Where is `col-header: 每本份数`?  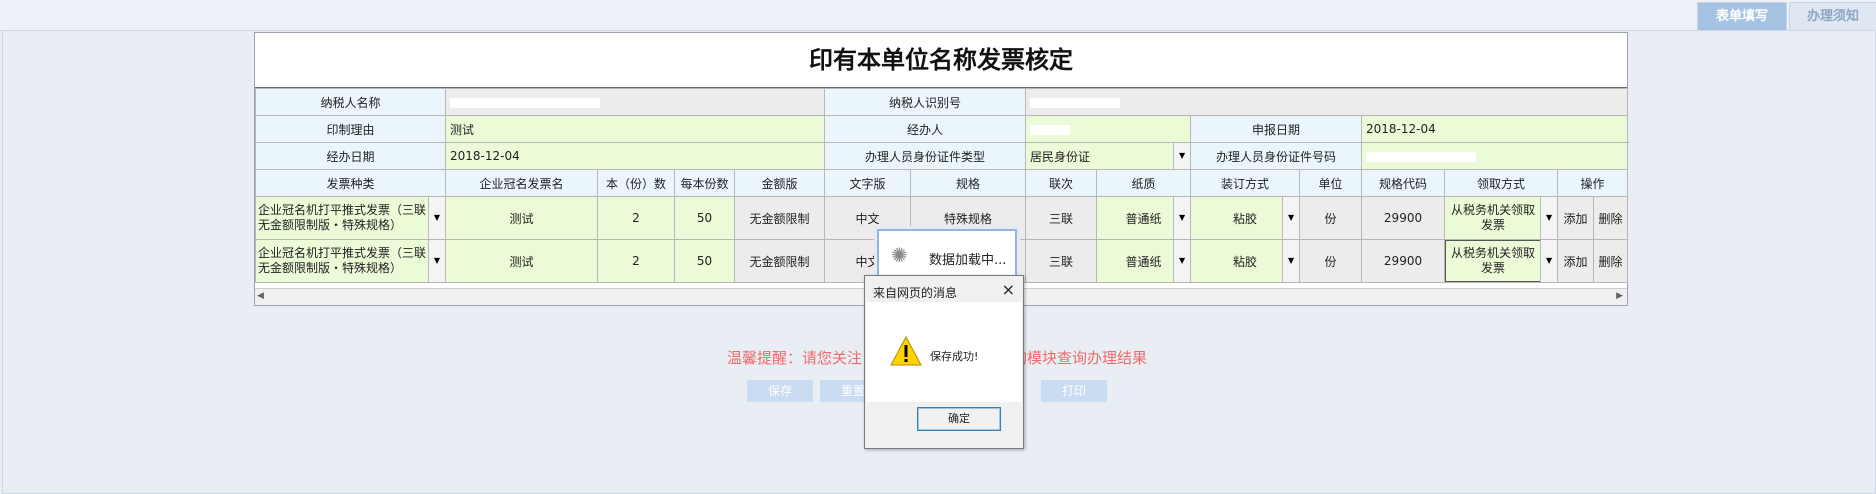
col-header: 每本份数 is located at coordinates (704, 183).